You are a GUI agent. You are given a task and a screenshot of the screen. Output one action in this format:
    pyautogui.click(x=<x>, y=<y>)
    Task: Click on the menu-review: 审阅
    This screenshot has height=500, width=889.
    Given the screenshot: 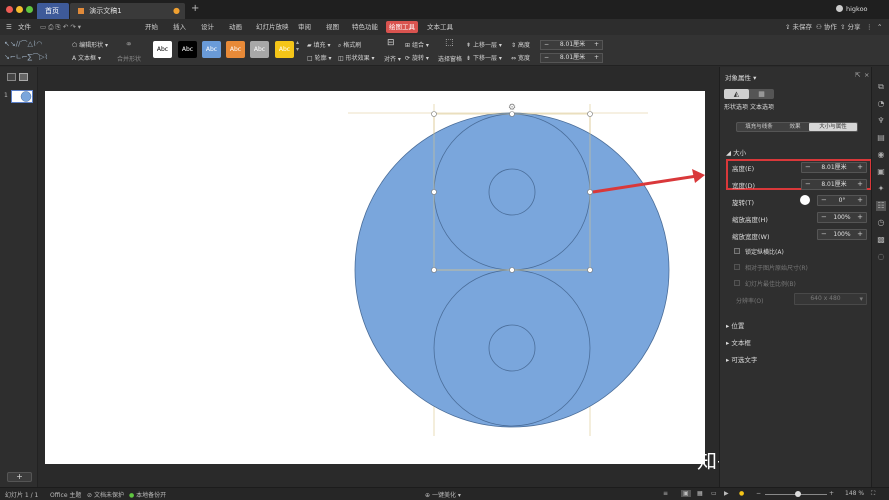 What is the action you would take?
    pyautogui.click(x=304, y=27)
    